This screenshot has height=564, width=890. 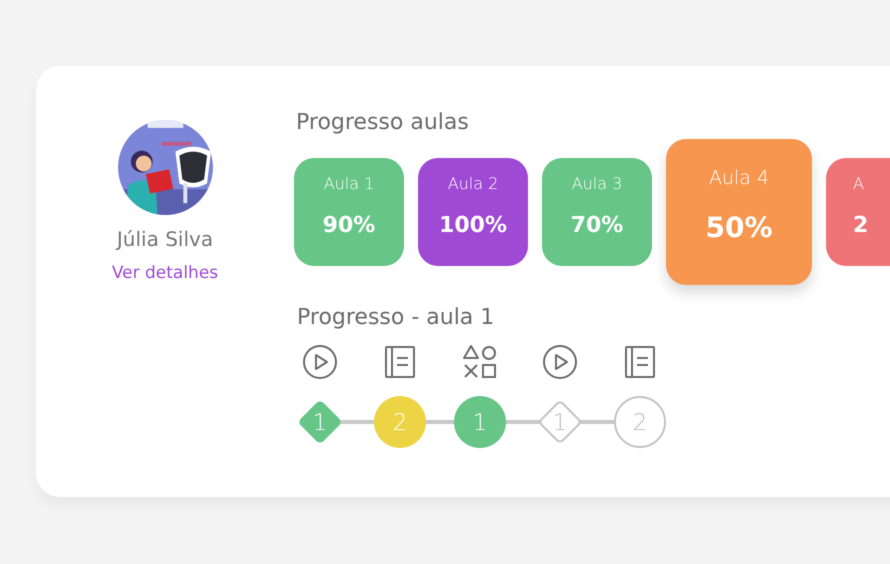 What do you see at coordinates (395, 317) in the screenshot?
I see `section-title: Progresso - aula 1` at bounding box center [395, 317].